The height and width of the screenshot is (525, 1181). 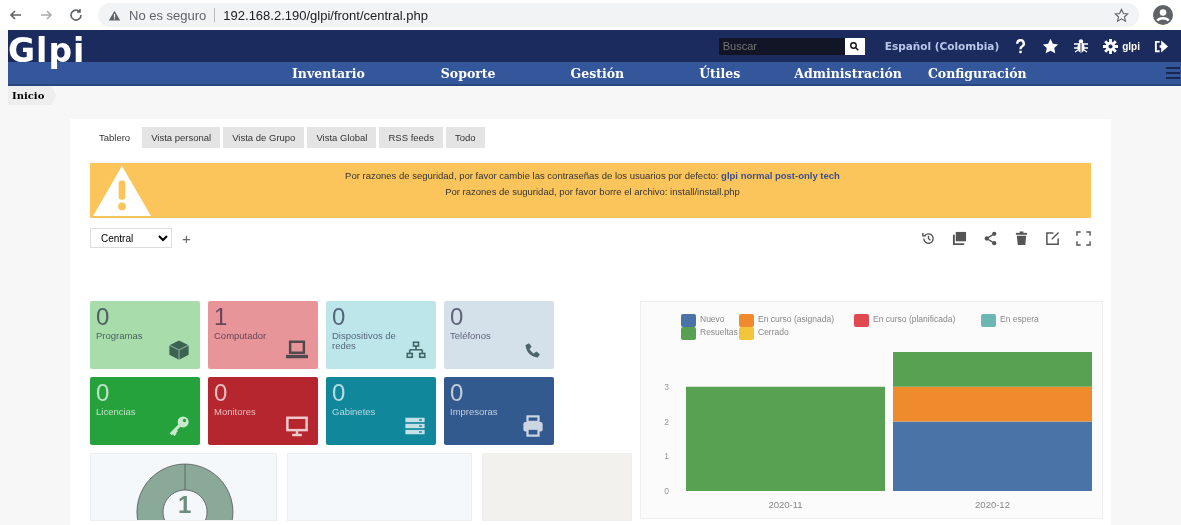 I want to click on url-text: 192.168.2.190/glpi/front/central.php, so click(x=325, y=15).